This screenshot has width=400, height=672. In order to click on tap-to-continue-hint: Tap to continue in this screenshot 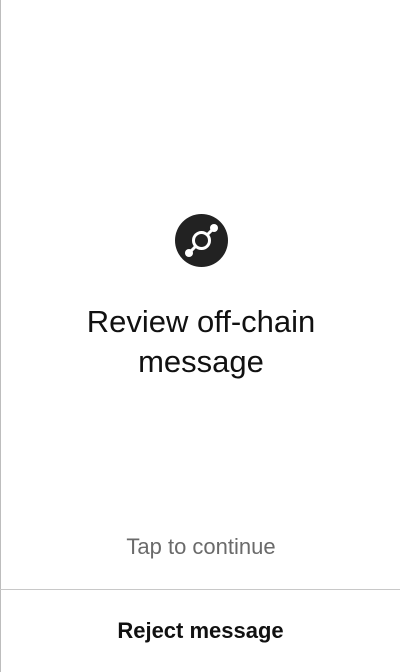, I will do `click(201, 546)`.